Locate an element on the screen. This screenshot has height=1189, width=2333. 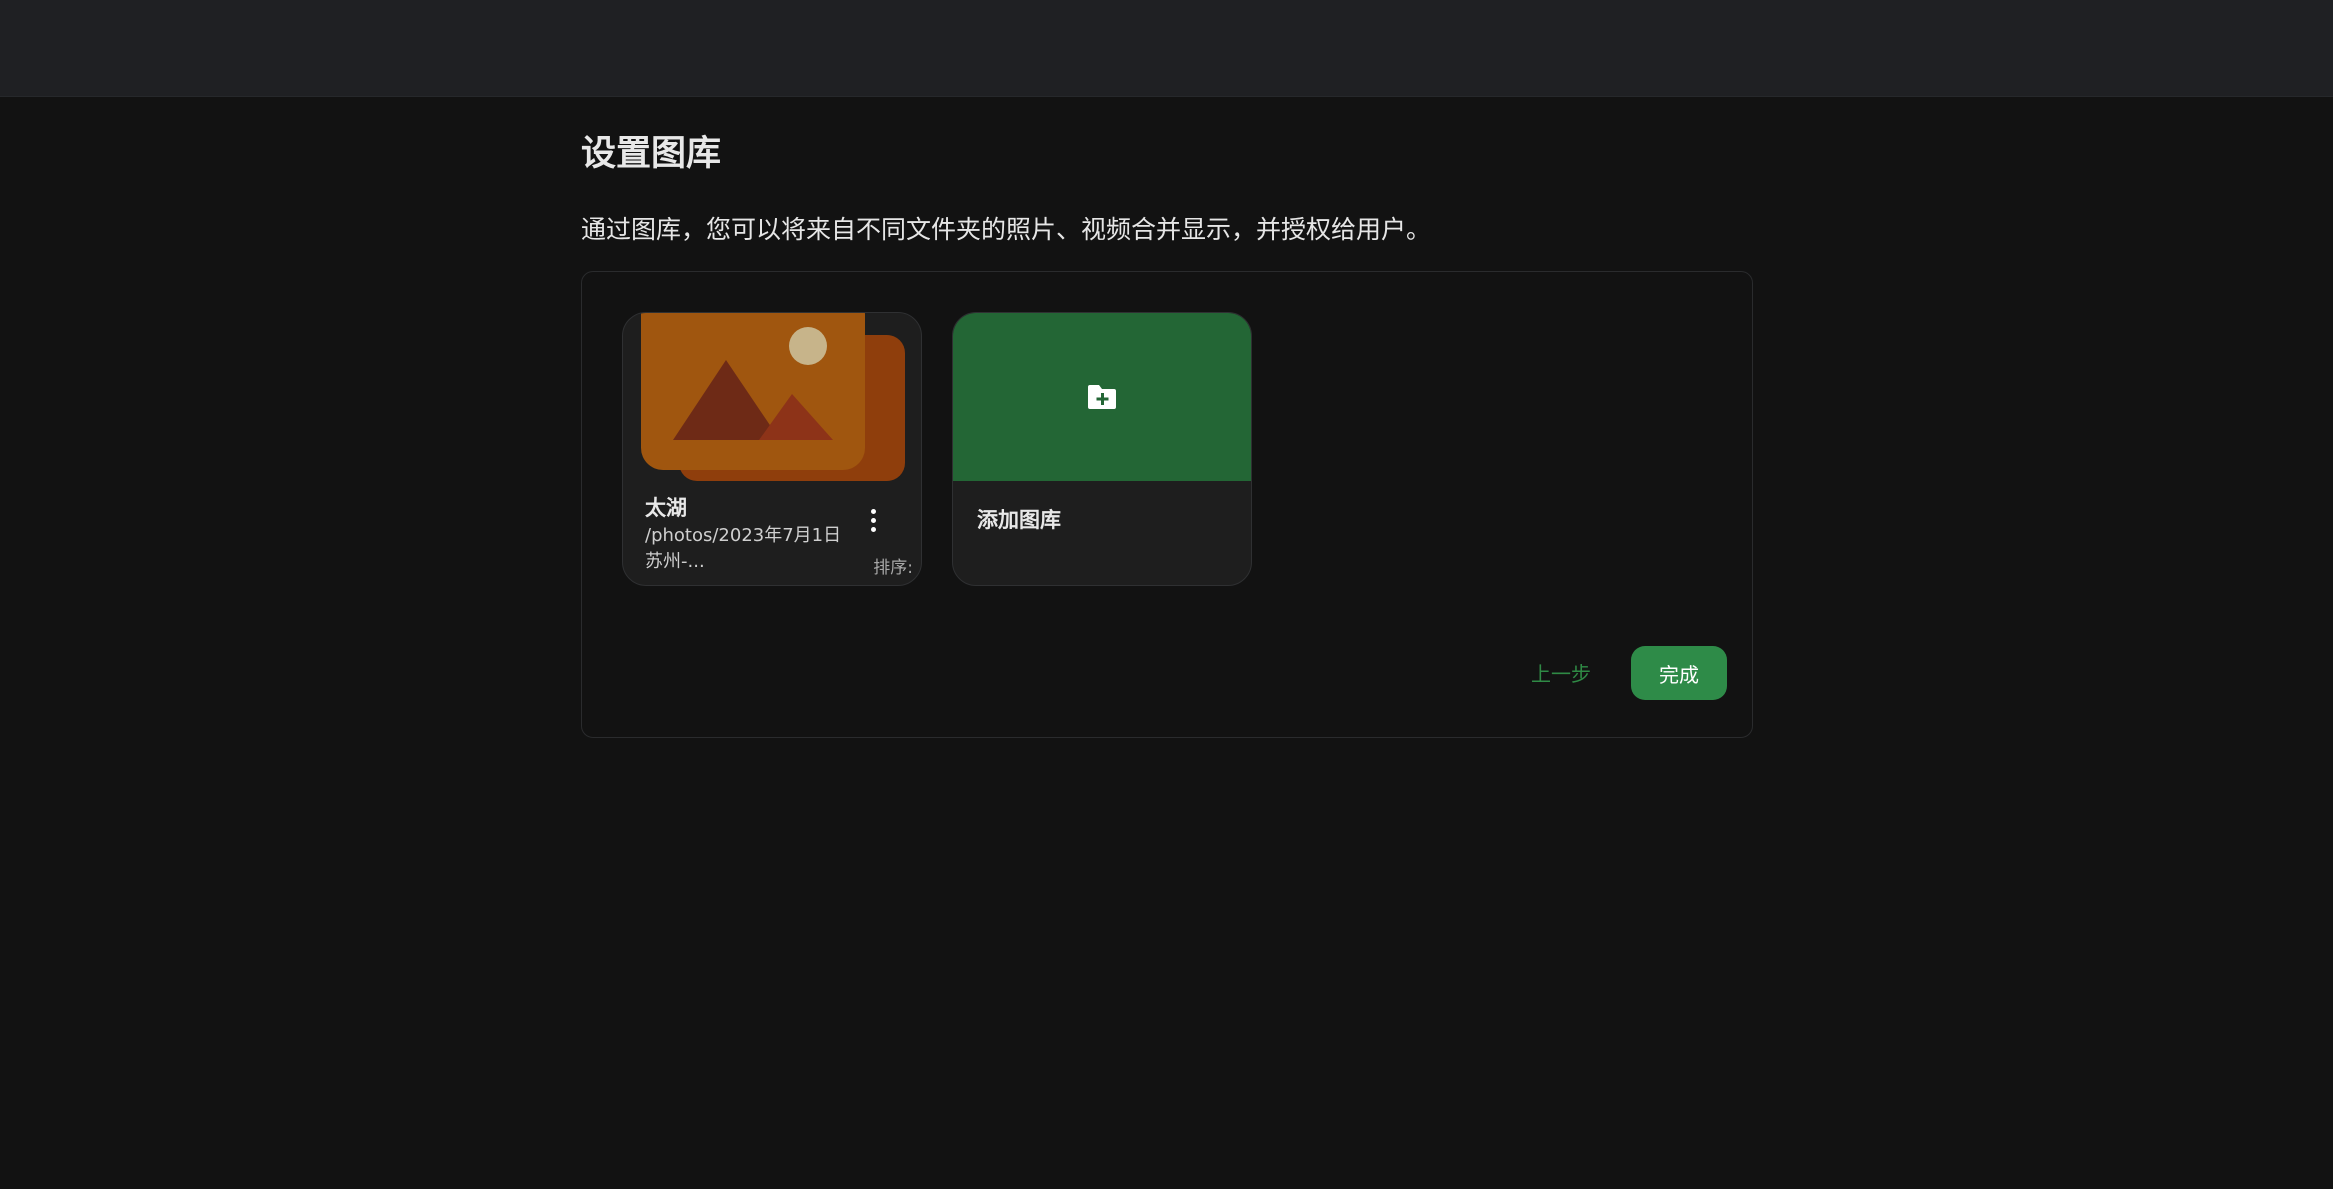
sort-label: 排序: is located at coordinates (893, 568).